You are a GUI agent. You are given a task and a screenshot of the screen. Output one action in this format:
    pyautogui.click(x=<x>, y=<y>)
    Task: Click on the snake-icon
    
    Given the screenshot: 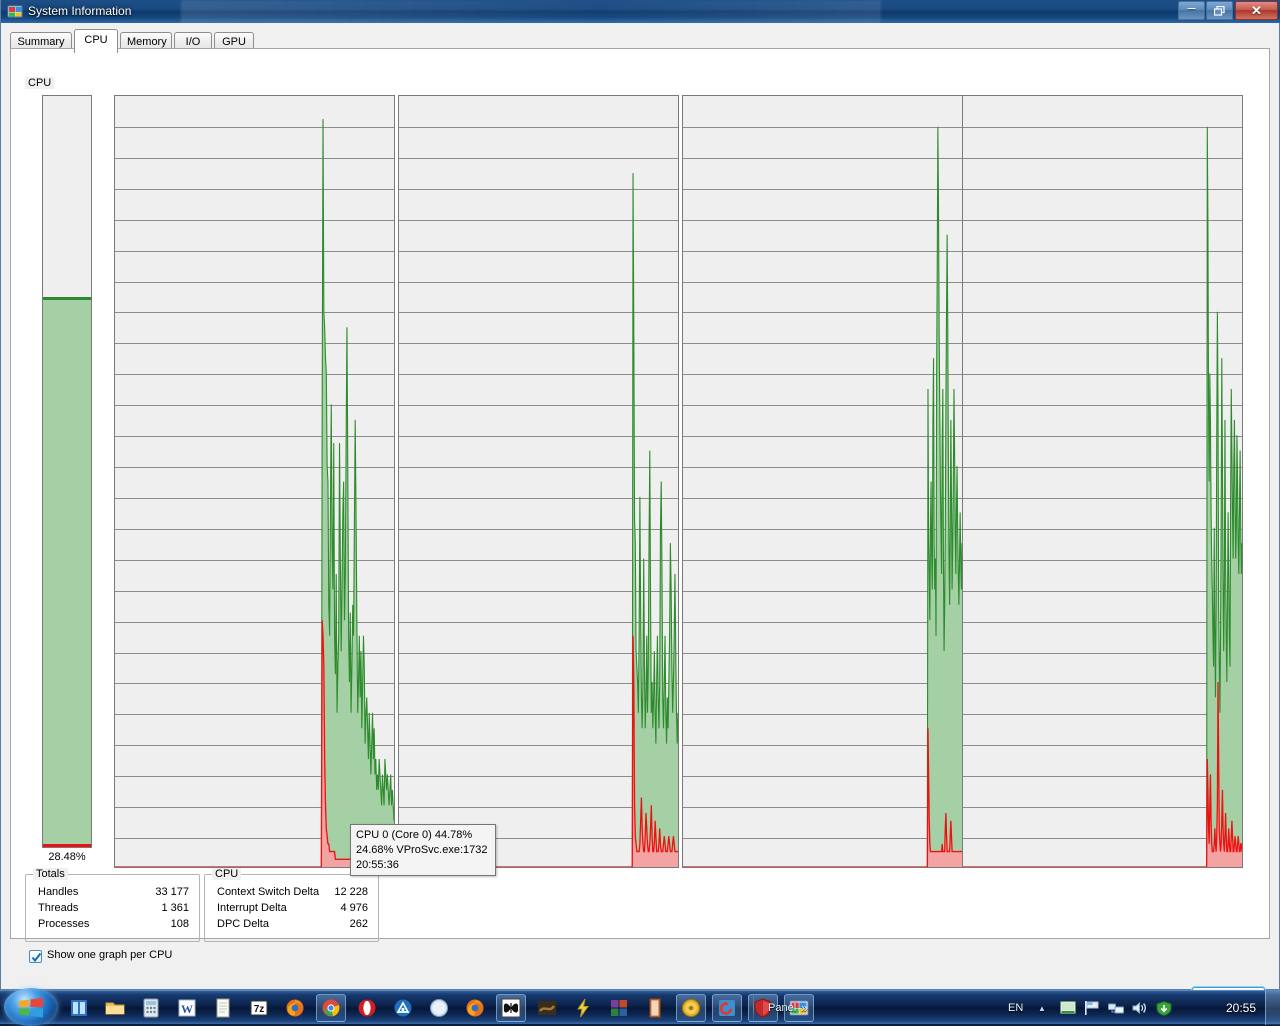 What is the action you would take?
    pyautogui.click(x=547, y=1008)
    